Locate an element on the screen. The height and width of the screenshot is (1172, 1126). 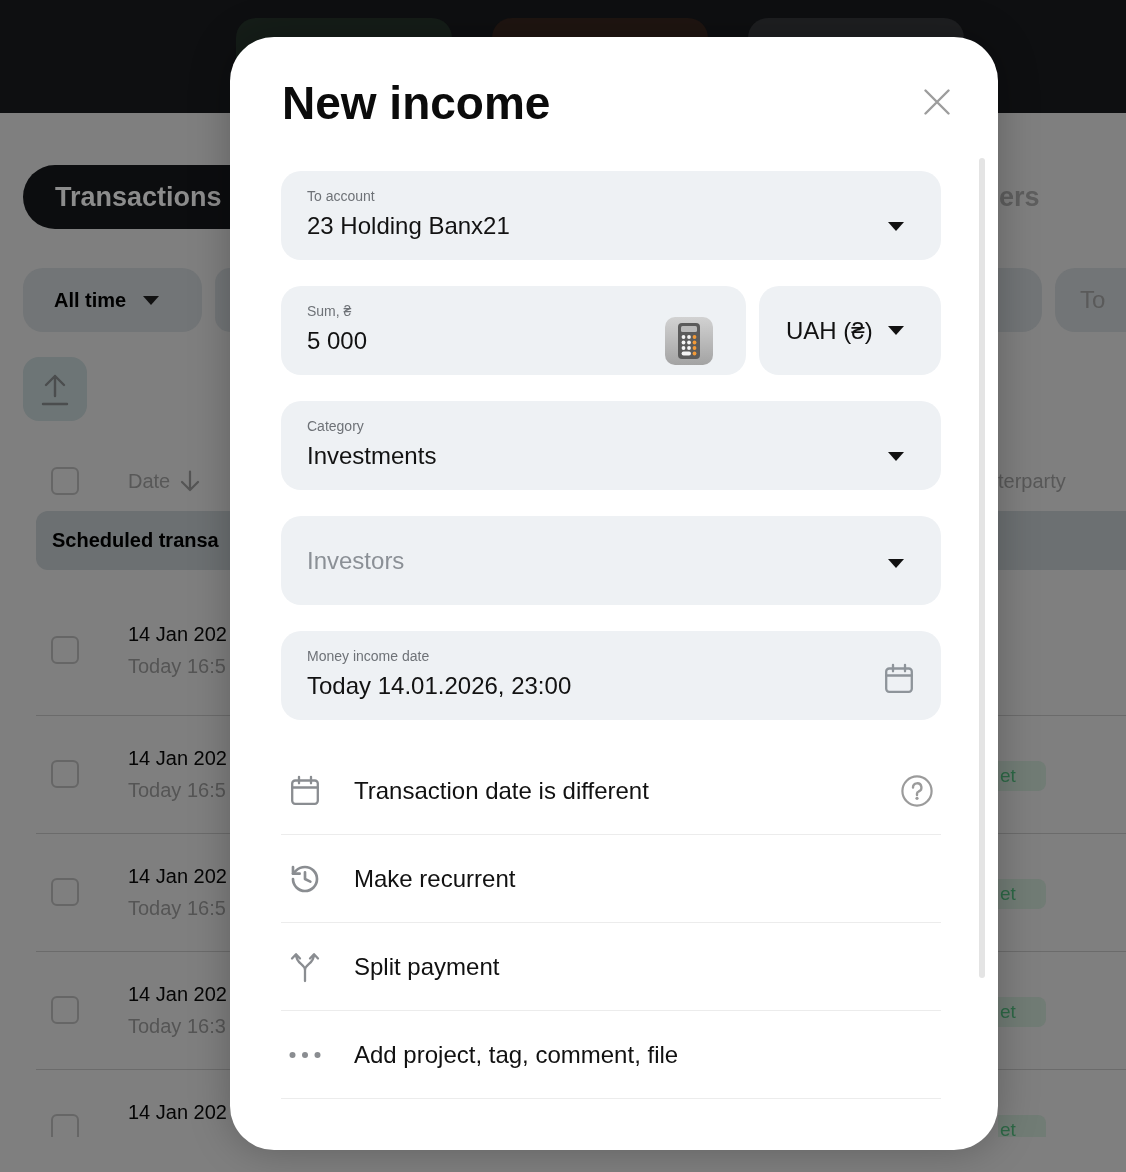
field-label: To account is located at coordinates (341, 195).